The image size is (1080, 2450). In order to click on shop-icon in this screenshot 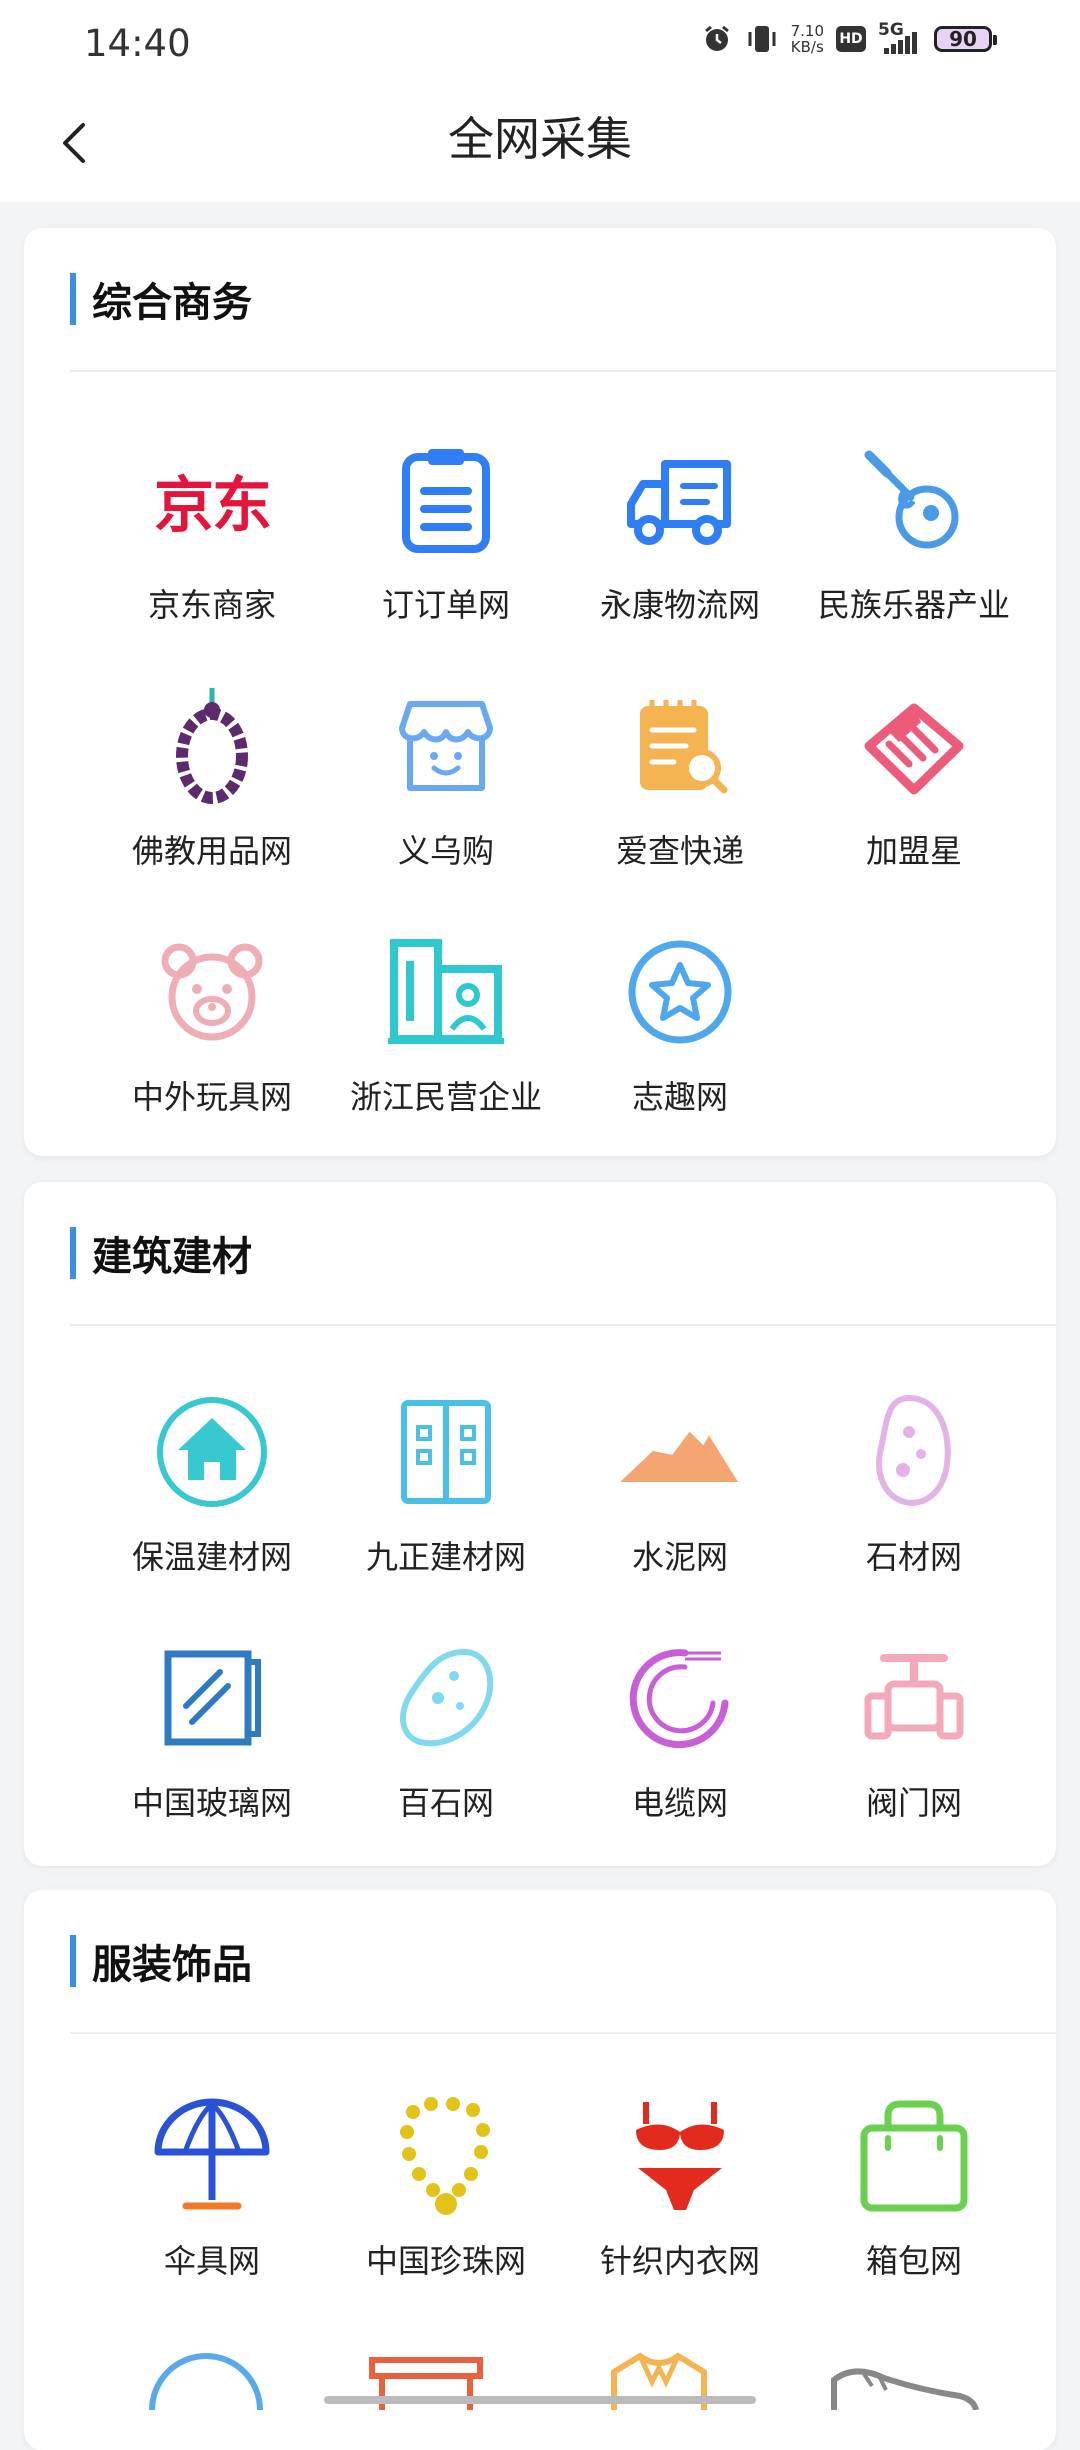, I will do `click(446, 746)`.